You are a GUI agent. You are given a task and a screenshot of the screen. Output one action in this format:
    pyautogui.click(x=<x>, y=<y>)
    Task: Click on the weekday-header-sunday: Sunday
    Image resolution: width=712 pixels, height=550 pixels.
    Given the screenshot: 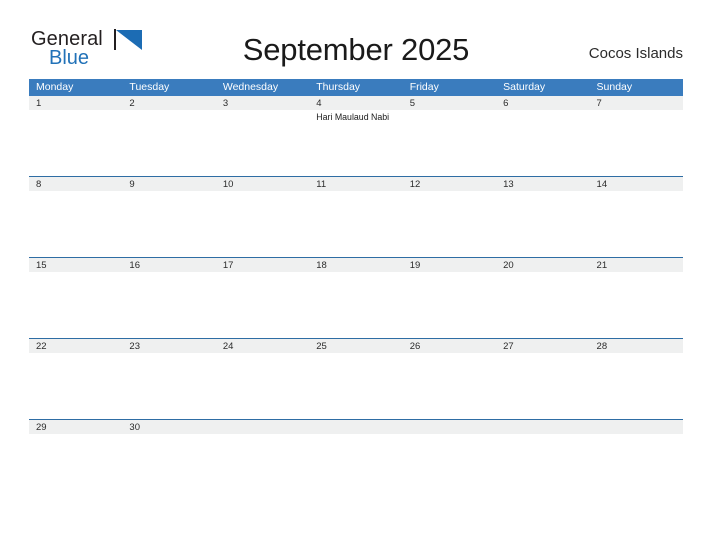 What is the action you would take?
    pyautogui.click(x=614, y=87)
    